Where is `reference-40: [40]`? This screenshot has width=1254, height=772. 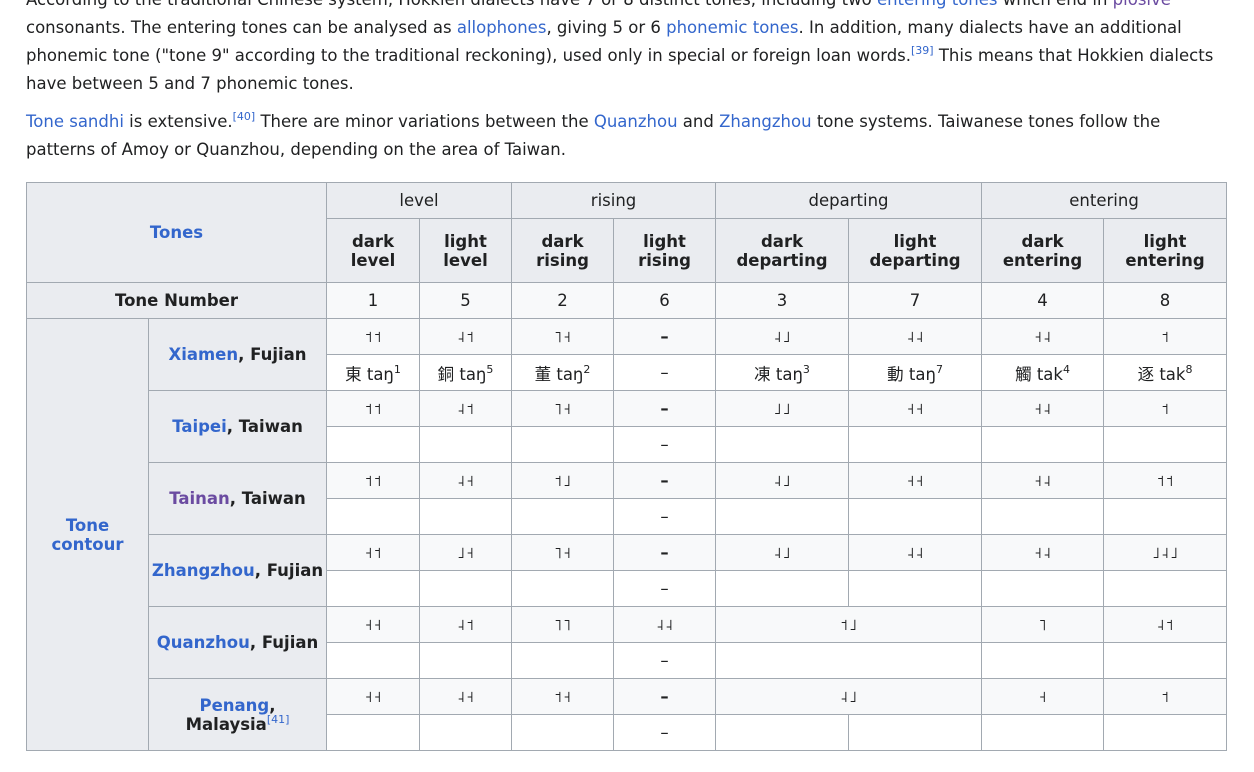
reference-40: [40] is located at coordinates (244, 116).